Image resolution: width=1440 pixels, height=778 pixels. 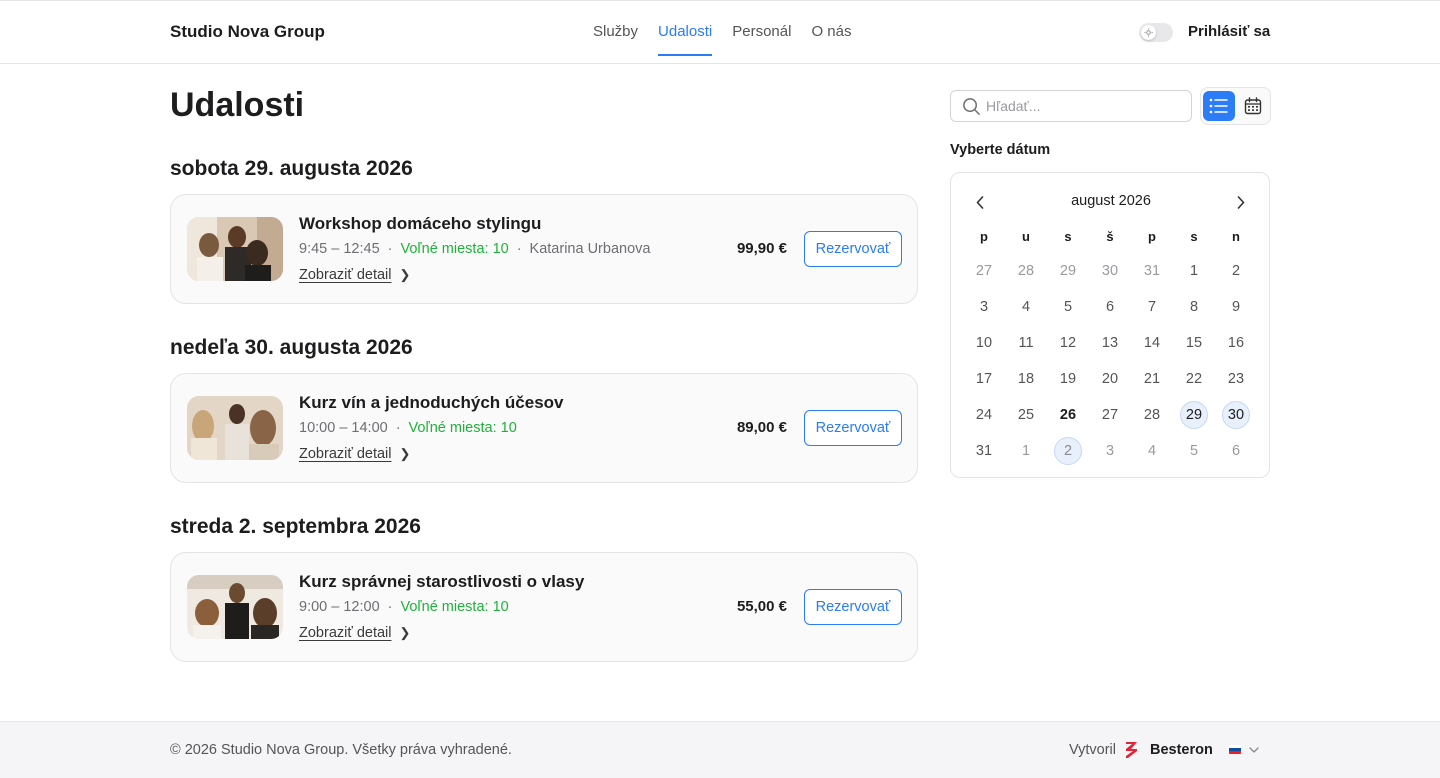 I want to click on calendar-day: 26, so click(x=1068, y=415).